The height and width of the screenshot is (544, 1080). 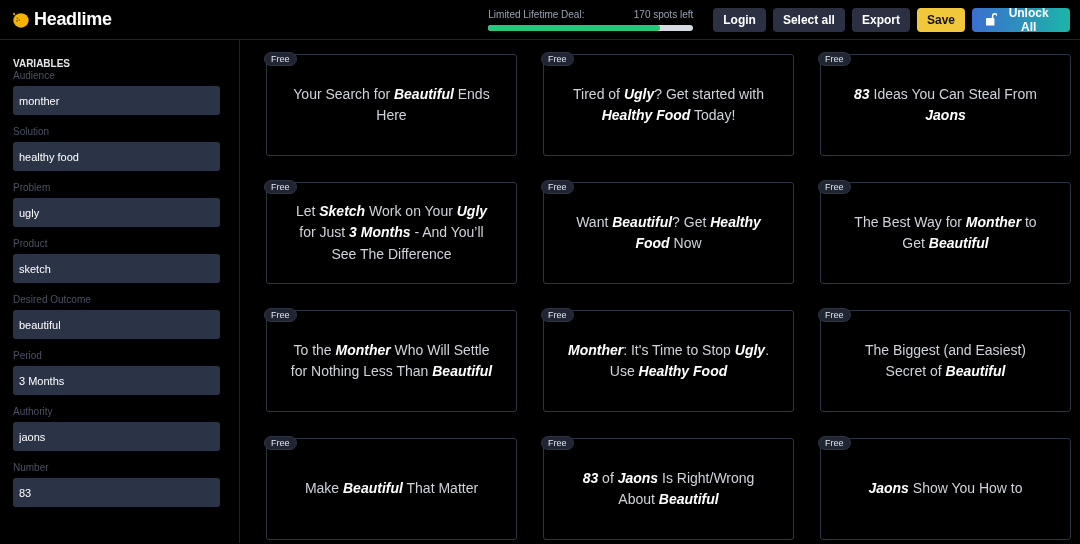 I want to click on input-field: 83, so click(x=116, y=492).